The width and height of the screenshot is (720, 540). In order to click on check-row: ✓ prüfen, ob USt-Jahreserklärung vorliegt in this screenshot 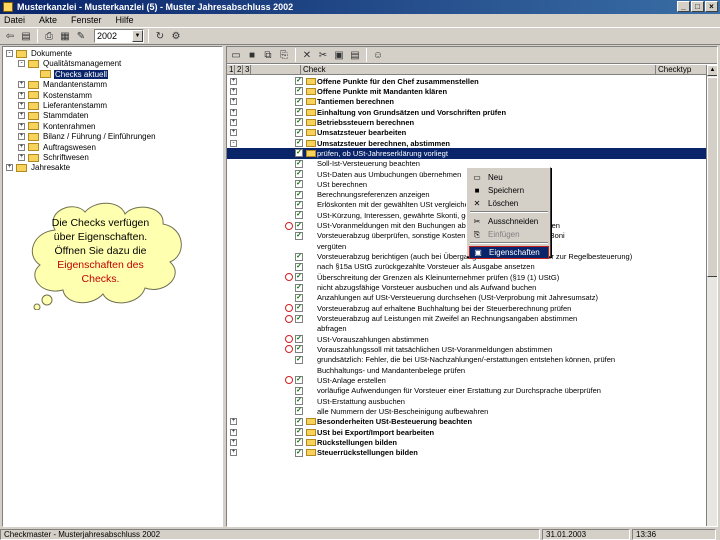, I will do `click(467, 153)`.